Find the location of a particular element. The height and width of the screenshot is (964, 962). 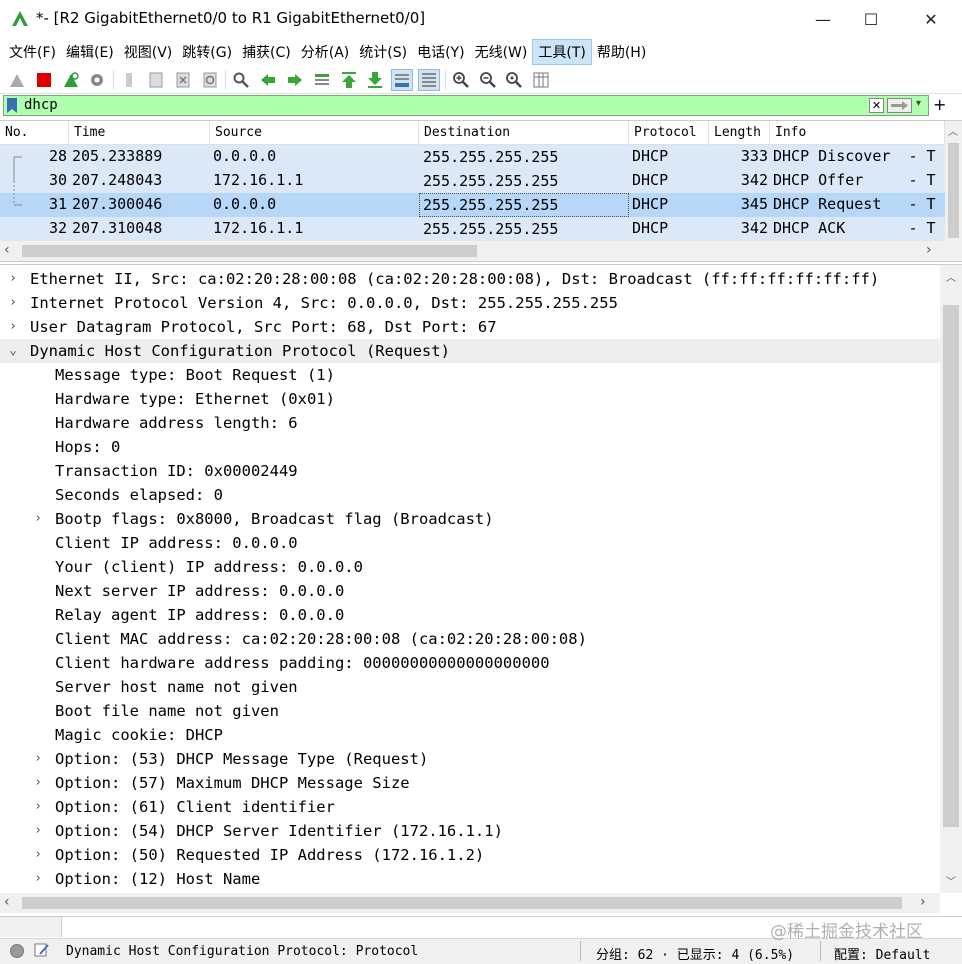

close-button: ✕ is located at coordinates (931, 19).